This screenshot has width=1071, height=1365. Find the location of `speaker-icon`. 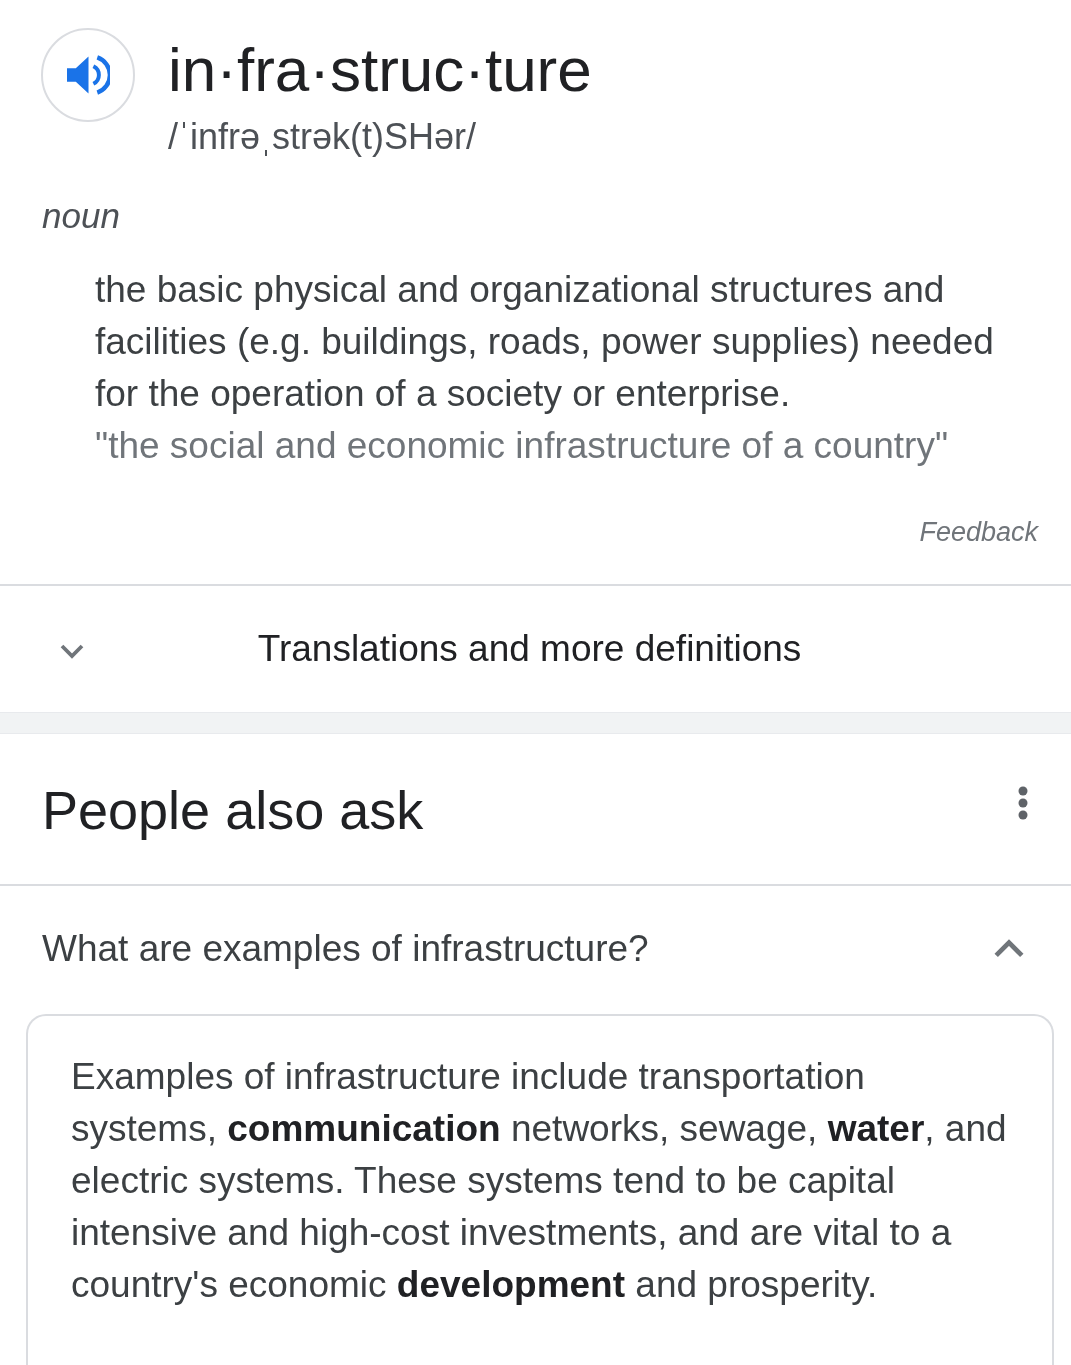

speaker-icon is located at coordinates (88, 75).